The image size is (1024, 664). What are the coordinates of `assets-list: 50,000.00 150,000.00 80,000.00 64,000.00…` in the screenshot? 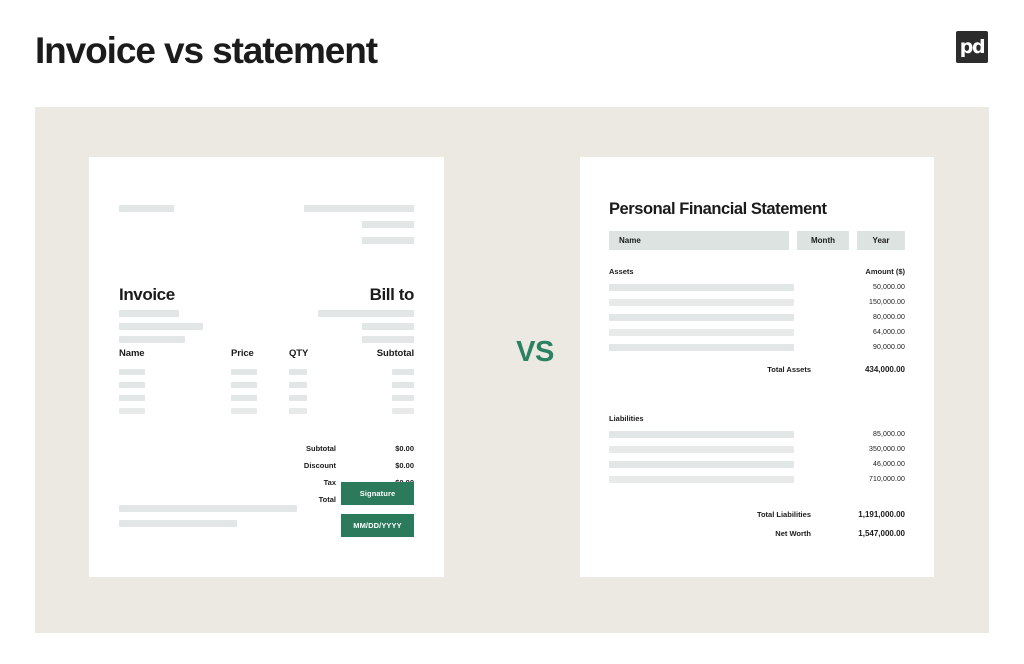 It's located at (757, 321).